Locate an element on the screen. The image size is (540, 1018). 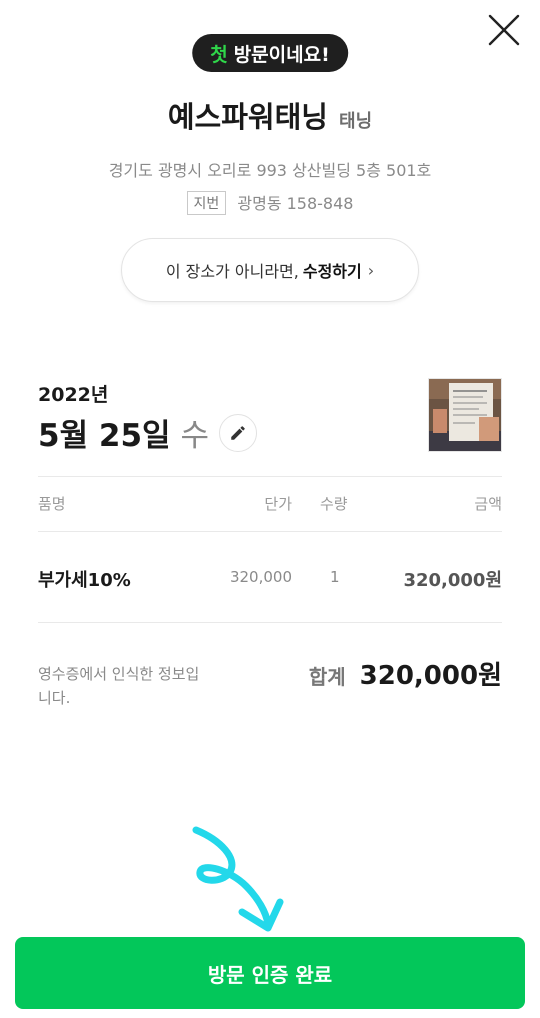
item-amount: 320,000원 is located at coordinates (452, 580).